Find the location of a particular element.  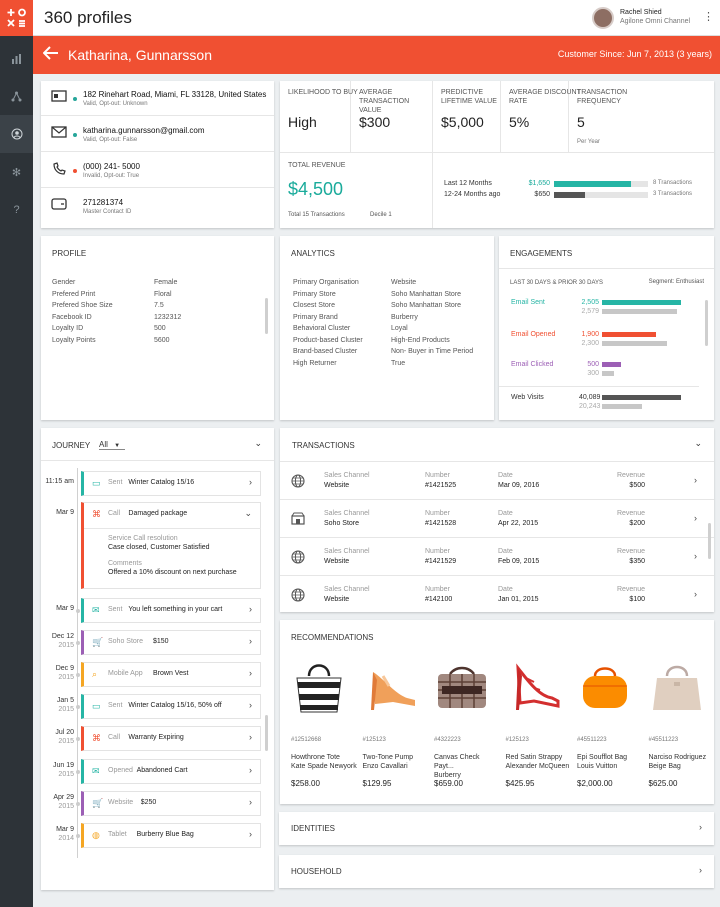

household-title: HOUSEHOLD is located at coordinates (316, 871).